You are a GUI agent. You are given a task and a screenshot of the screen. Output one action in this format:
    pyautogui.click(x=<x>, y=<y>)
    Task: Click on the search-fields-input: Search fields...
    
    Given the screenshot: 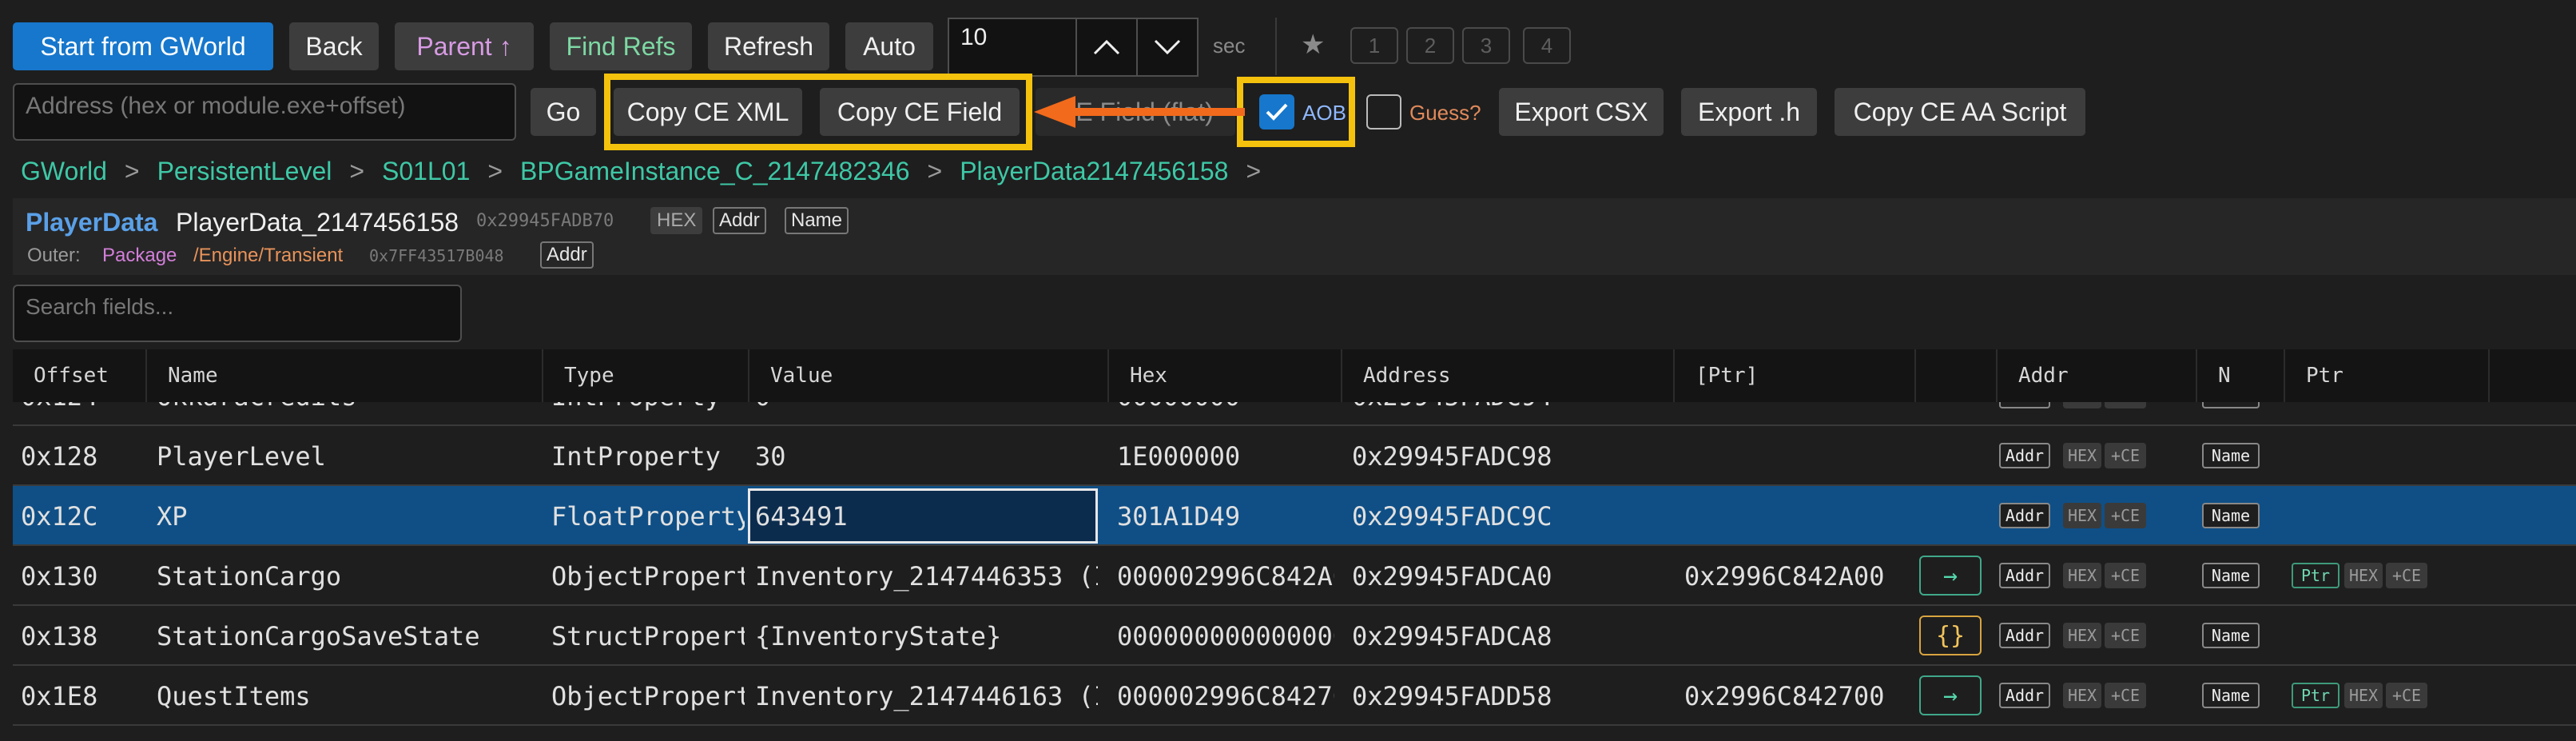 What is the action you would take?
    pyautogui.click(x=237, y=313)
    